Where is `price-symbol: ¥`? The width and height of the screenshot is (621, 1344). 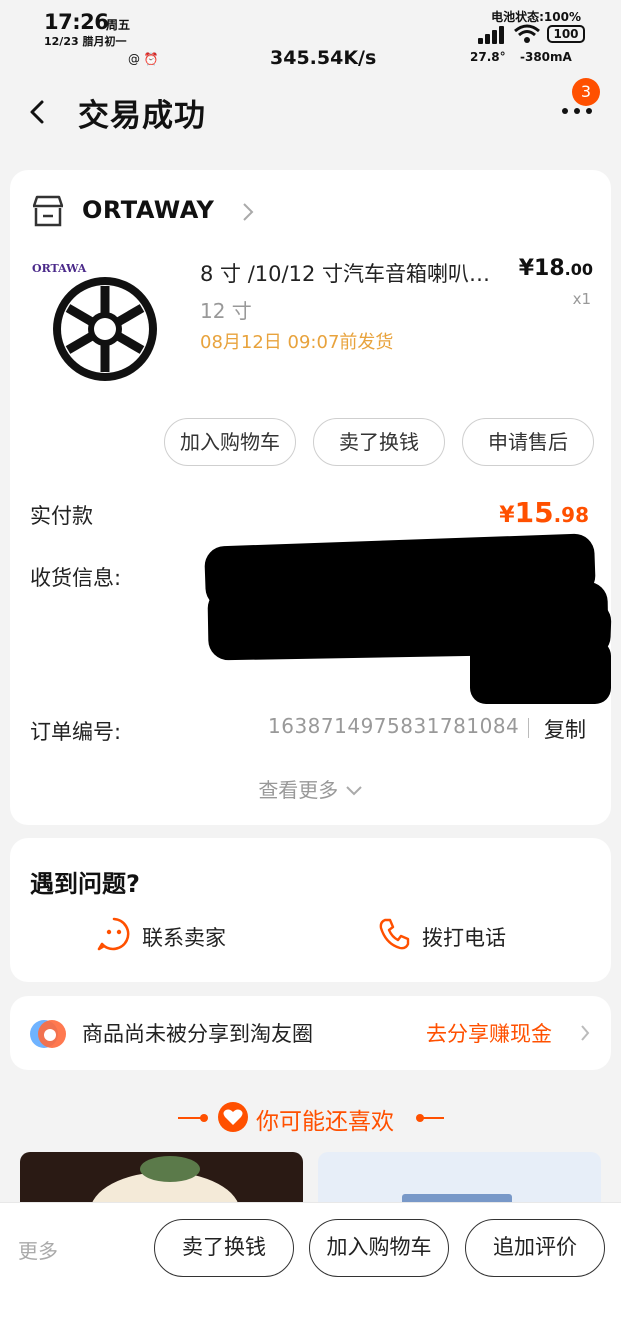 price-symbol: ¥ is located at coordinates (526, 268).